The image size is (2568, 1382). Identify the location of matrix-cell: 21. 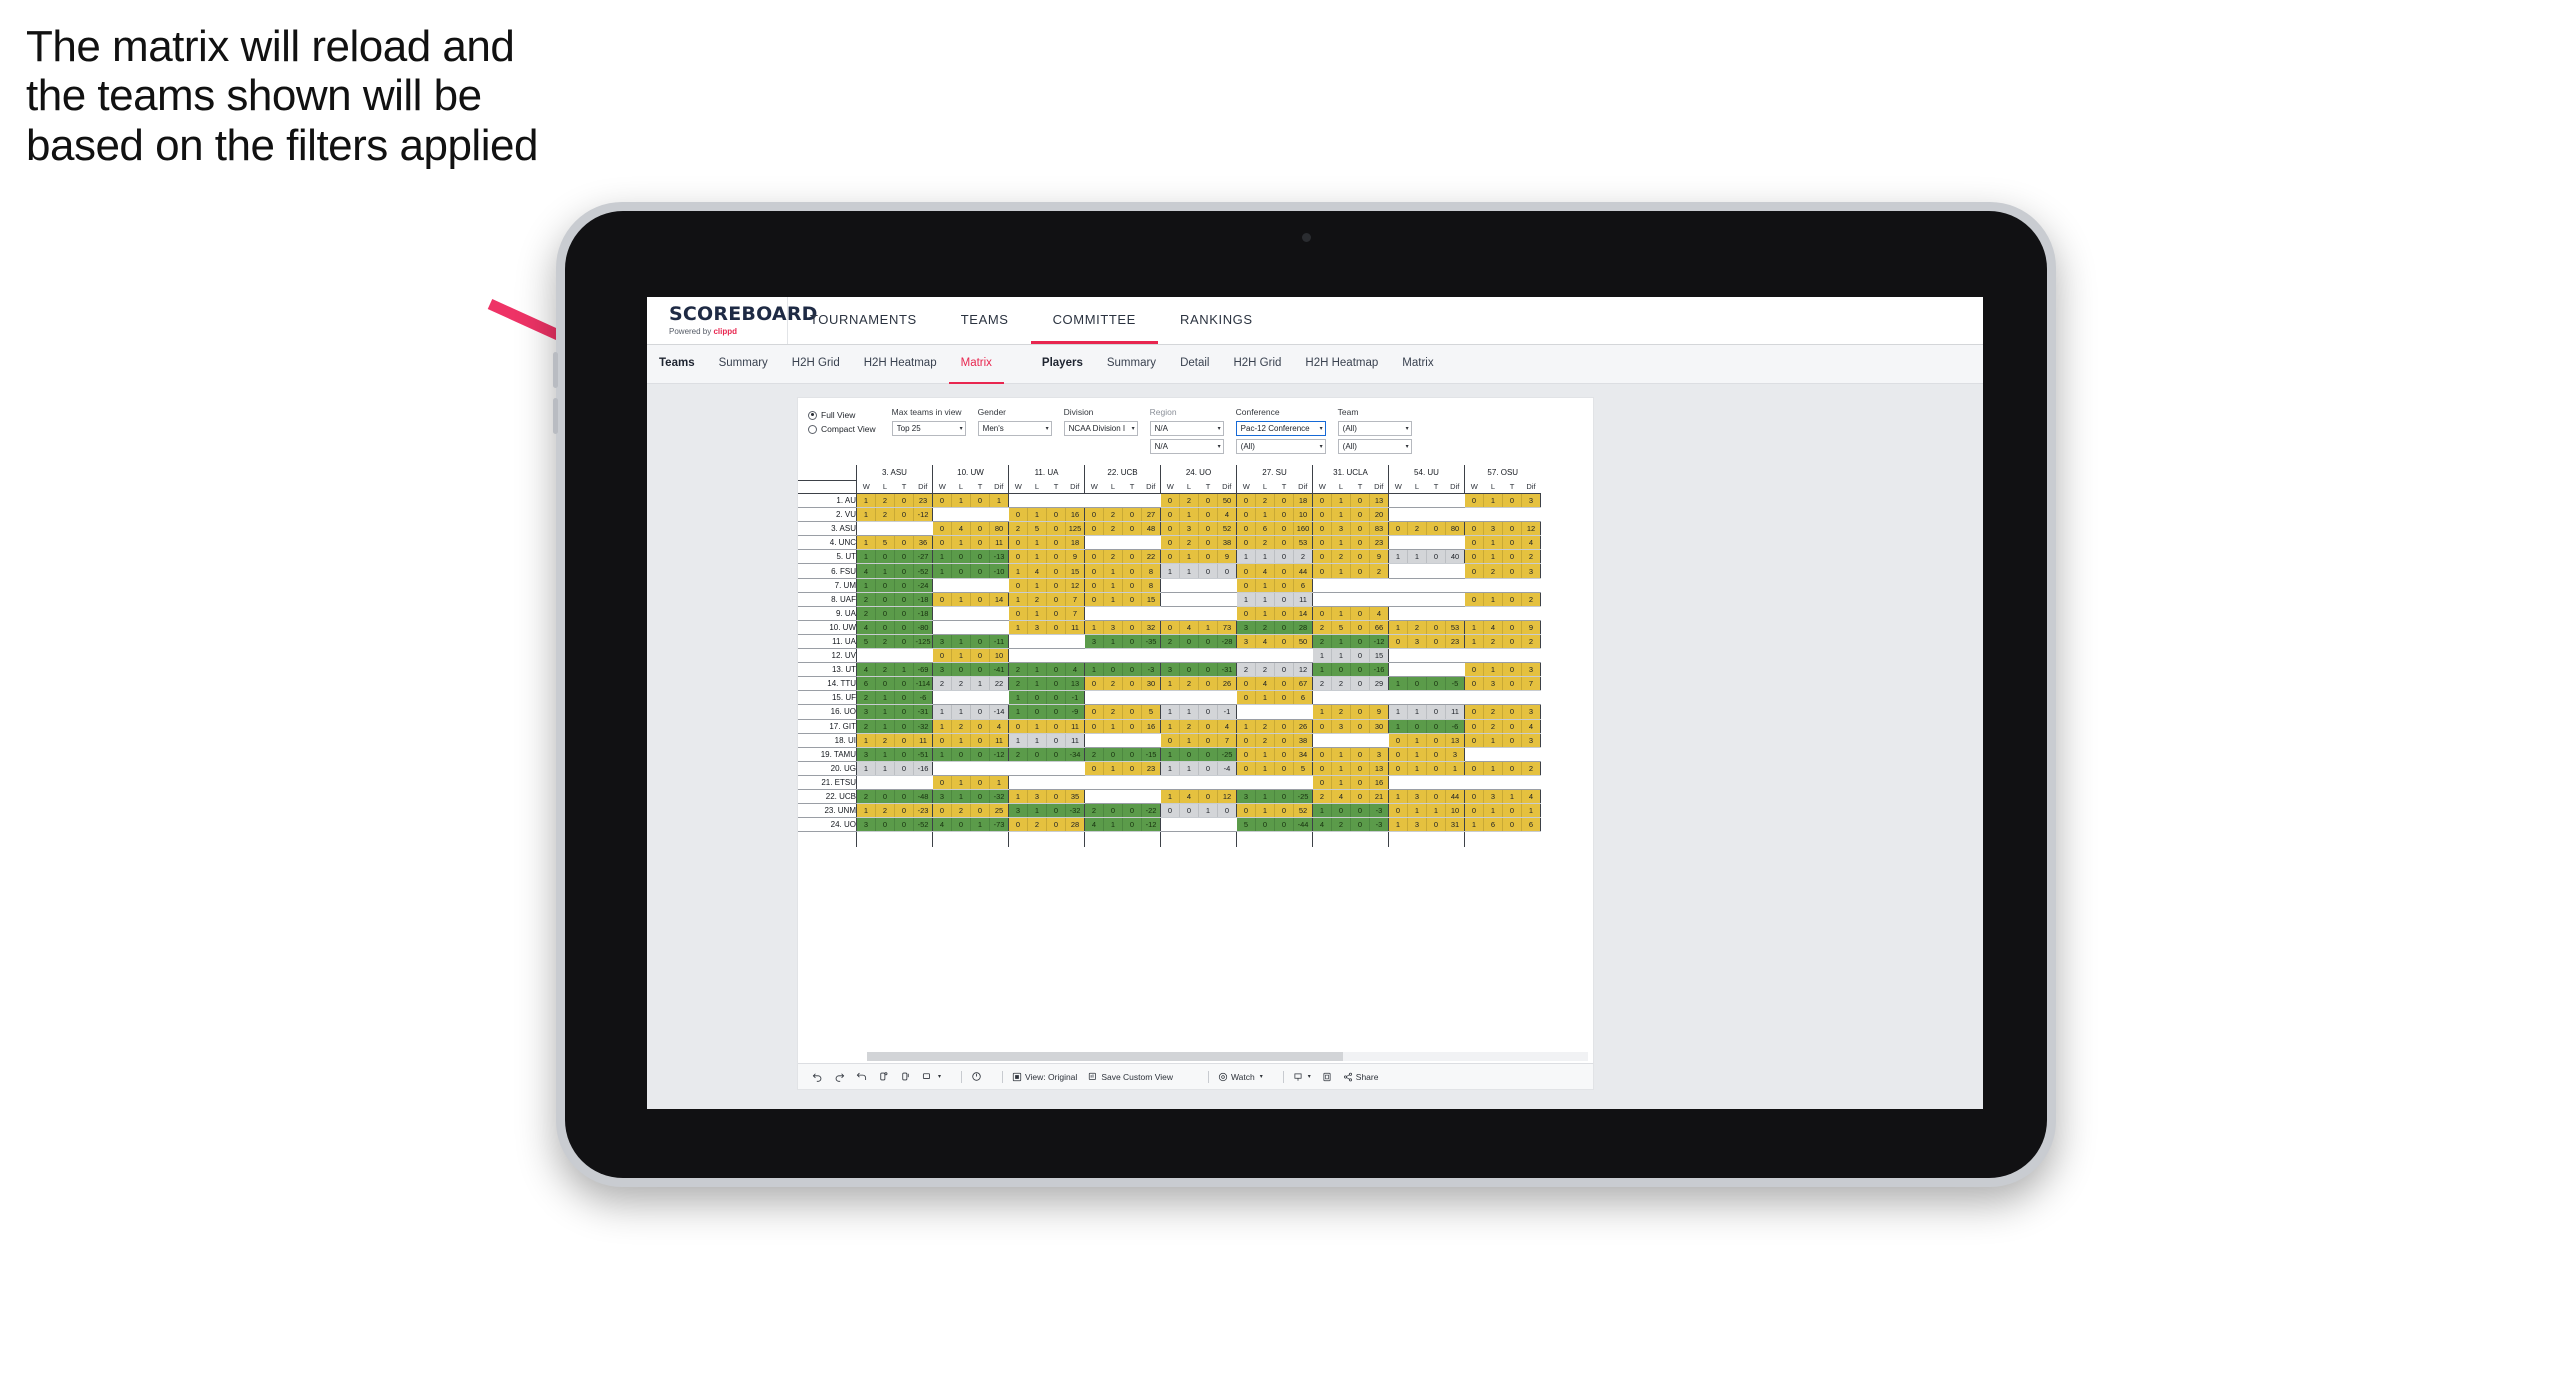
(1379, 797).